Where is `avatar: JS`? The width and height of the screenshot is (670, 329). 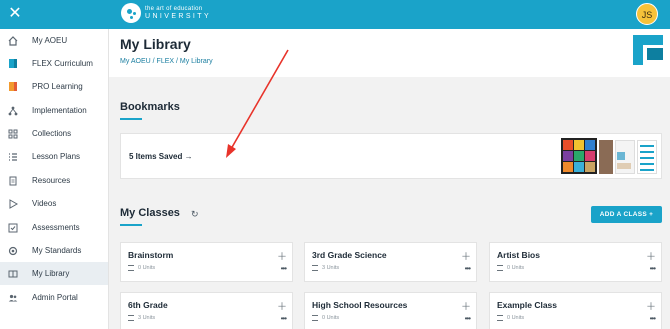
avatar: JS is located at coordinates (647, 14).